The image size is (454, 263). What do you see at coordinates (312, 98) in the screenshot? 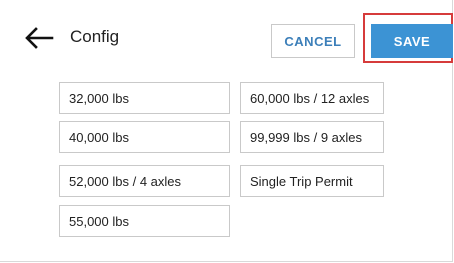
I see `option-60000-lbs-12-axles: 60,000 lbs / 12 axles` at bounding box center [312, 98].